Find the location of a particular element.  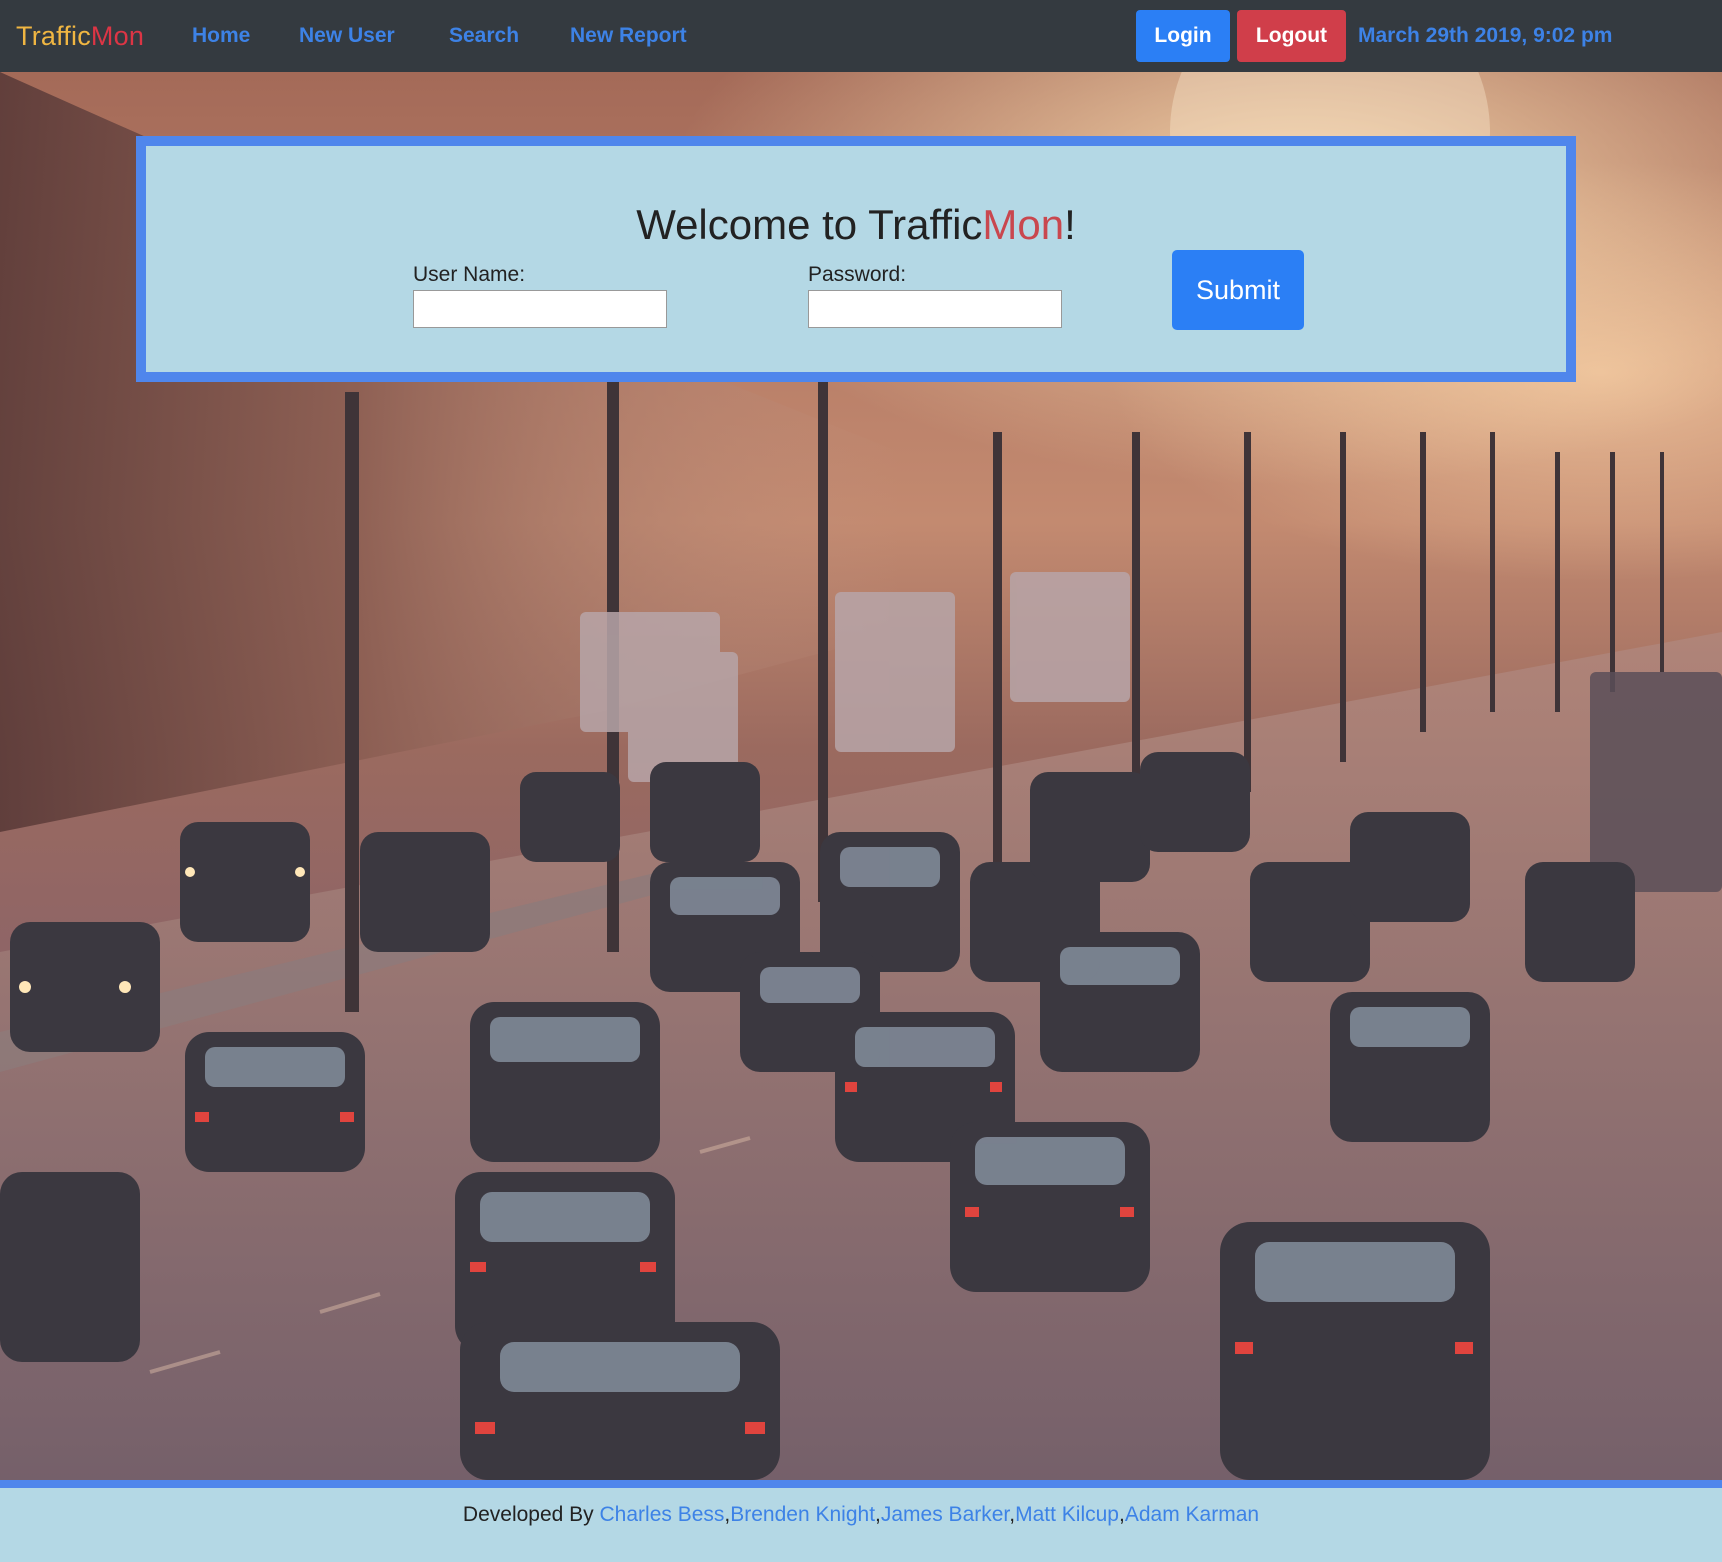

nav-link-home: Home is located at coordinates (221, 36).